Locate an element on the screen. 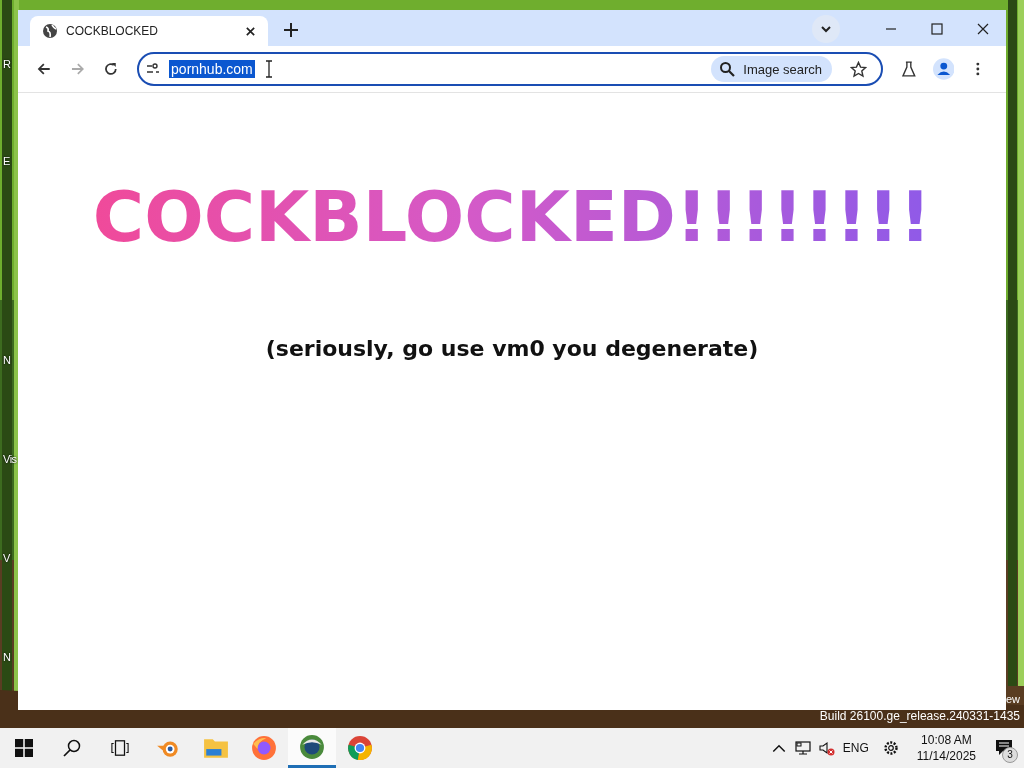 The width and height of the screenshot is (1024, 768). maximize-icon is located at coordinates (937, 29).